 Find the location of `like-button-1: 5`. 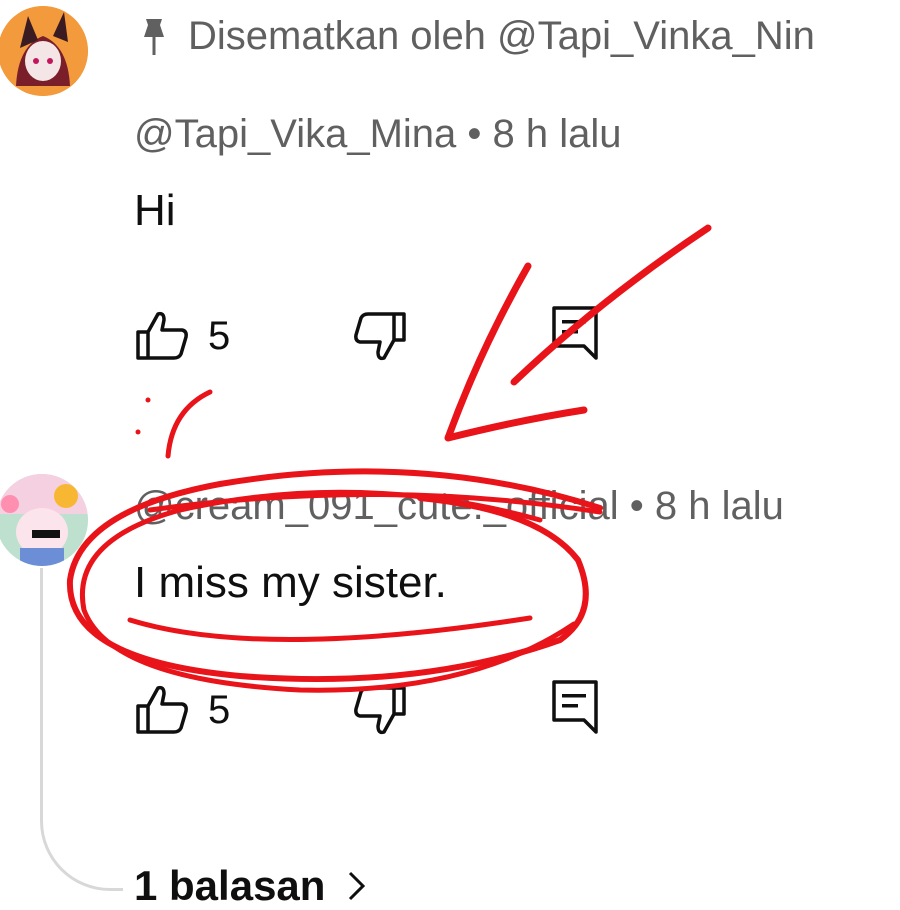

like-button-1: 5 is located at coordinates (182, 336).